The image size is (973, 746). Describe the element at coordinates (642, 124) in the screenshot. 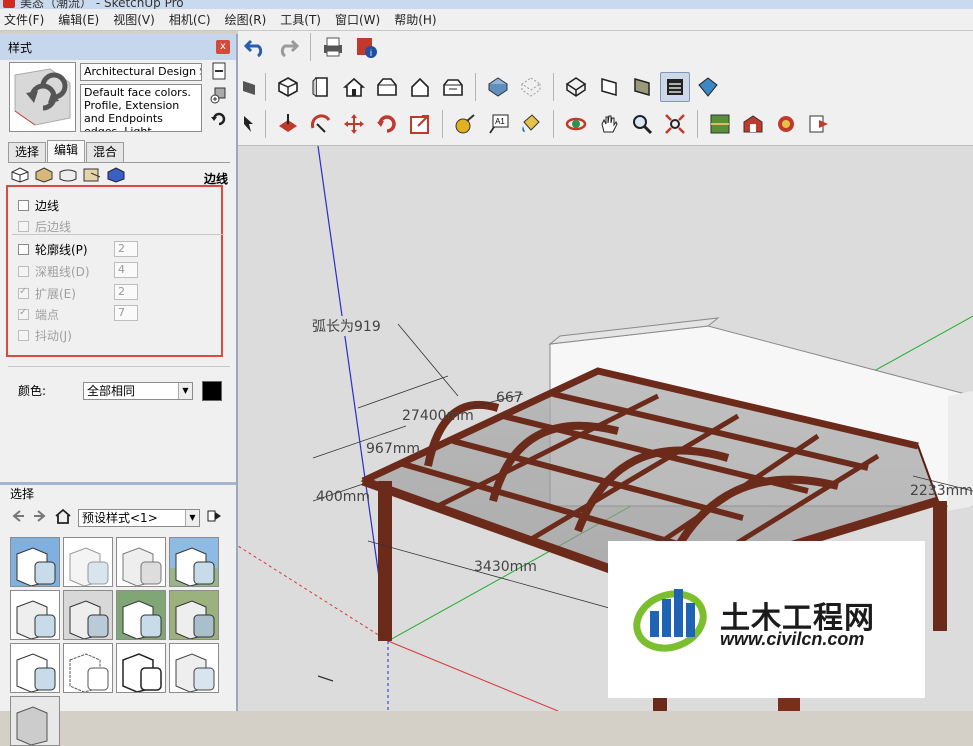

I see `zoom-icon` at that location.